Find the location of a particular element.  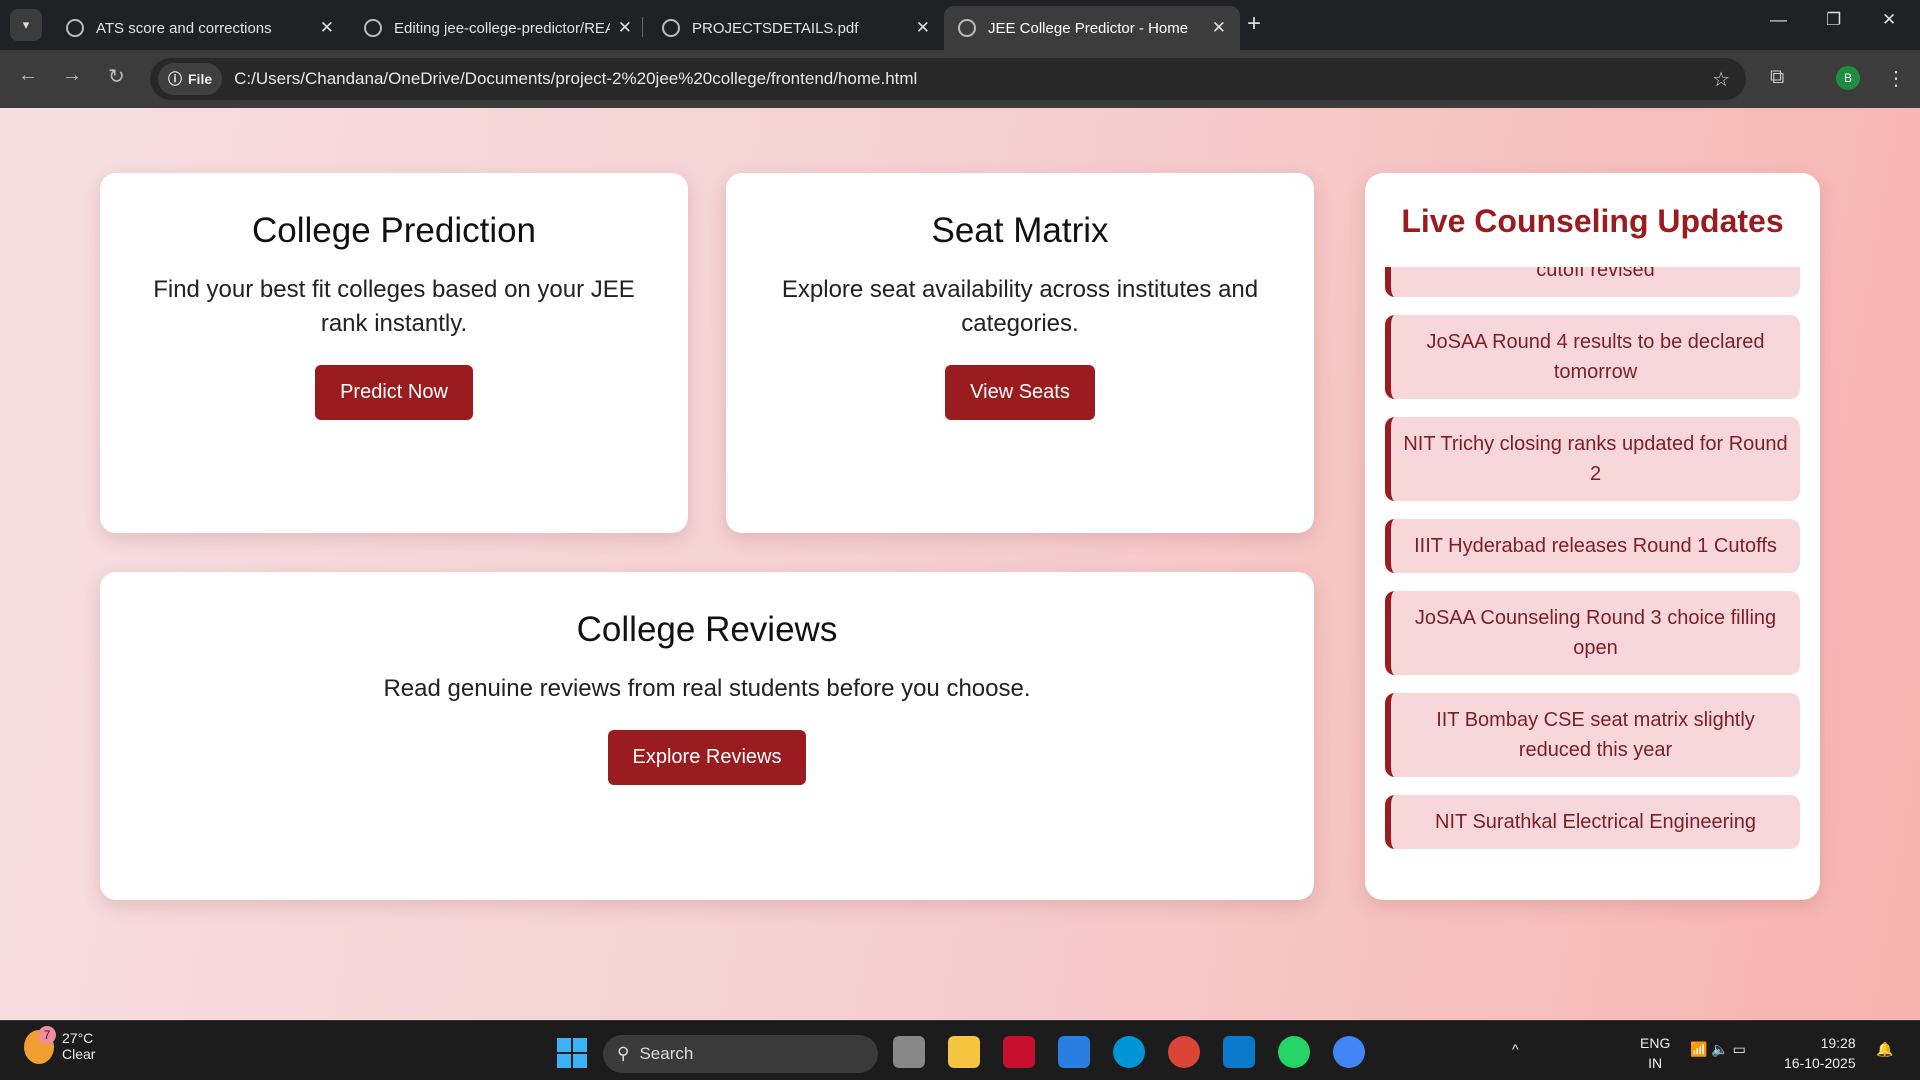

card-title: College Prediction is located at coordinates (394, 230).